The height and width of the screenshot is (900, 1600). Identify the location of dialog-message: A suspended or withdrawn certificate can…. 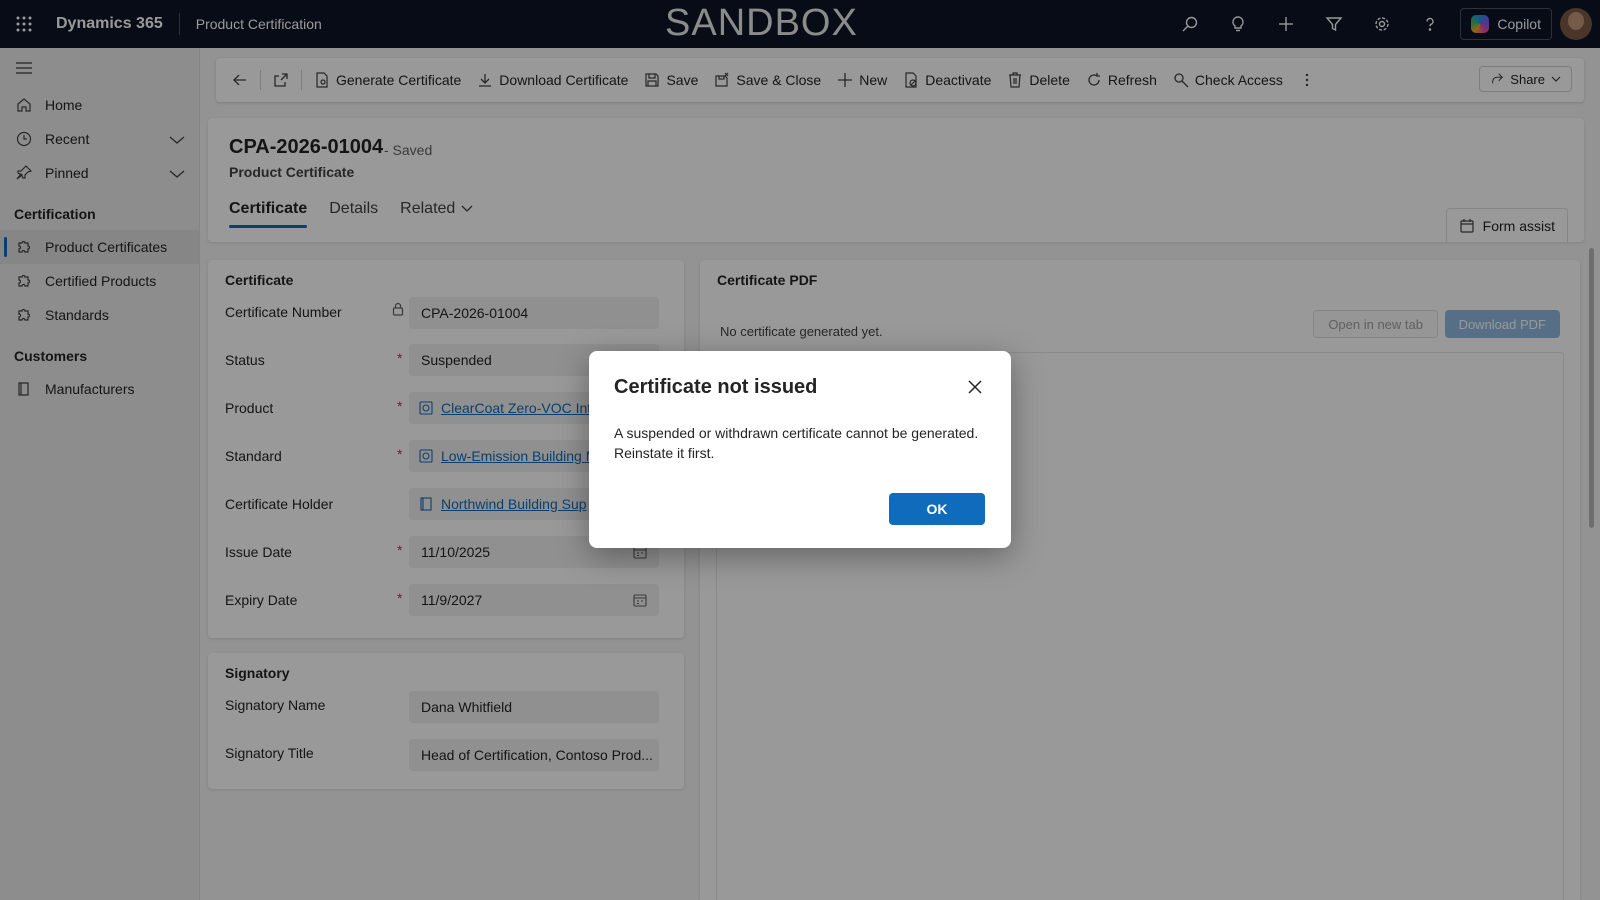
(796, 443).